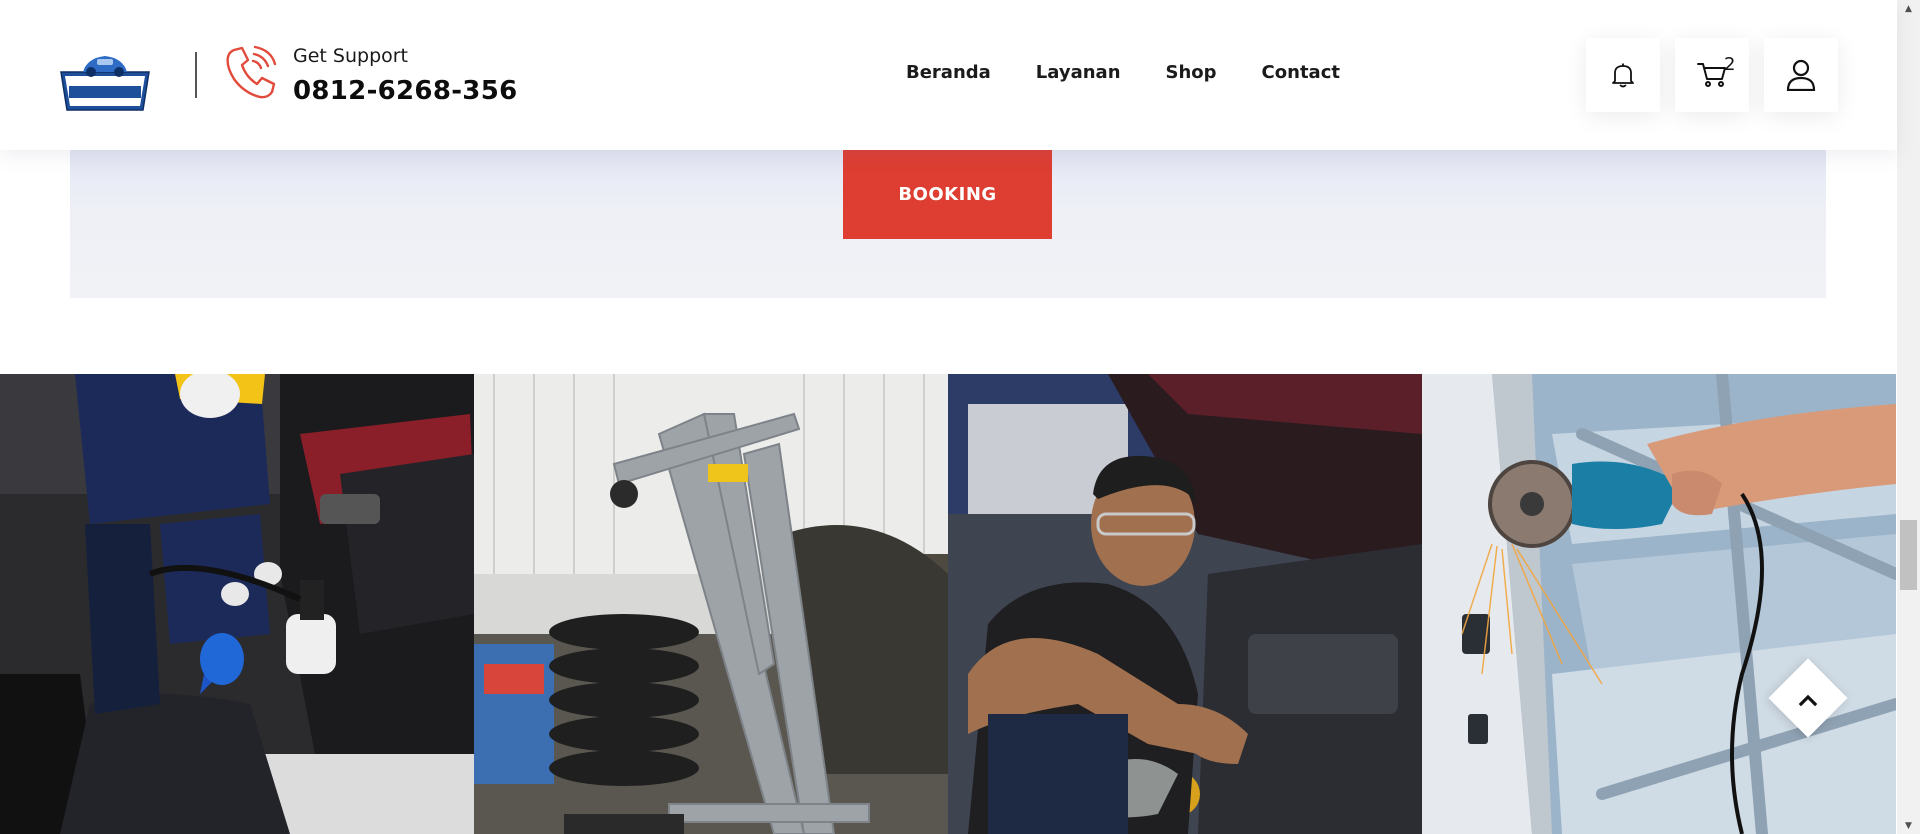 This screenshot has height=834, width=1920. I want to click on bell-icon, so click(1623, 75).